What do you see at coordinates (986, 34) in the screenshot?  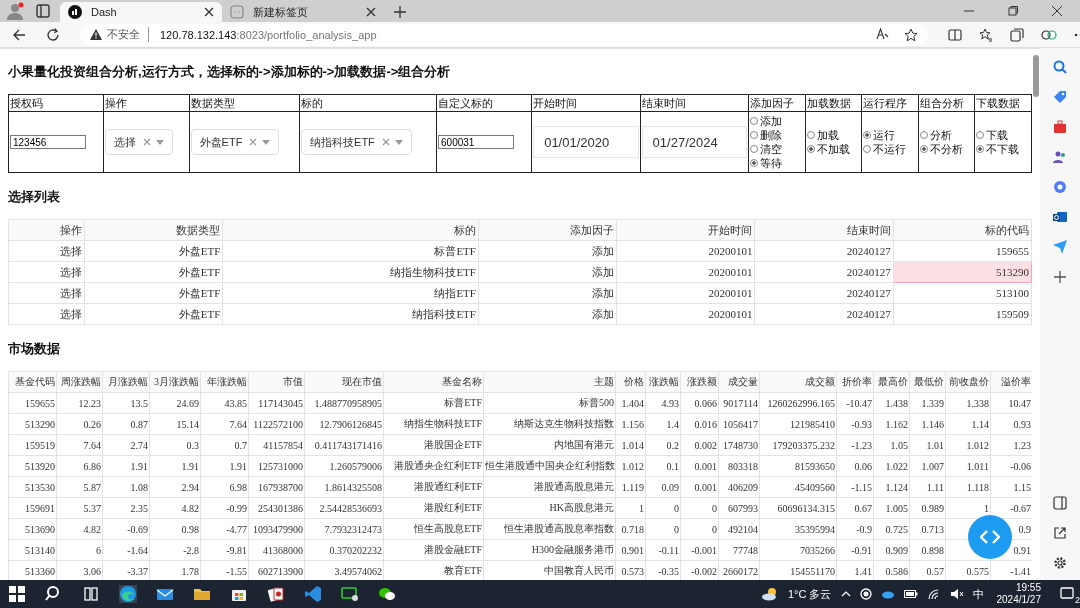 I see `favorites-icon` at bounding box center [986, 34].